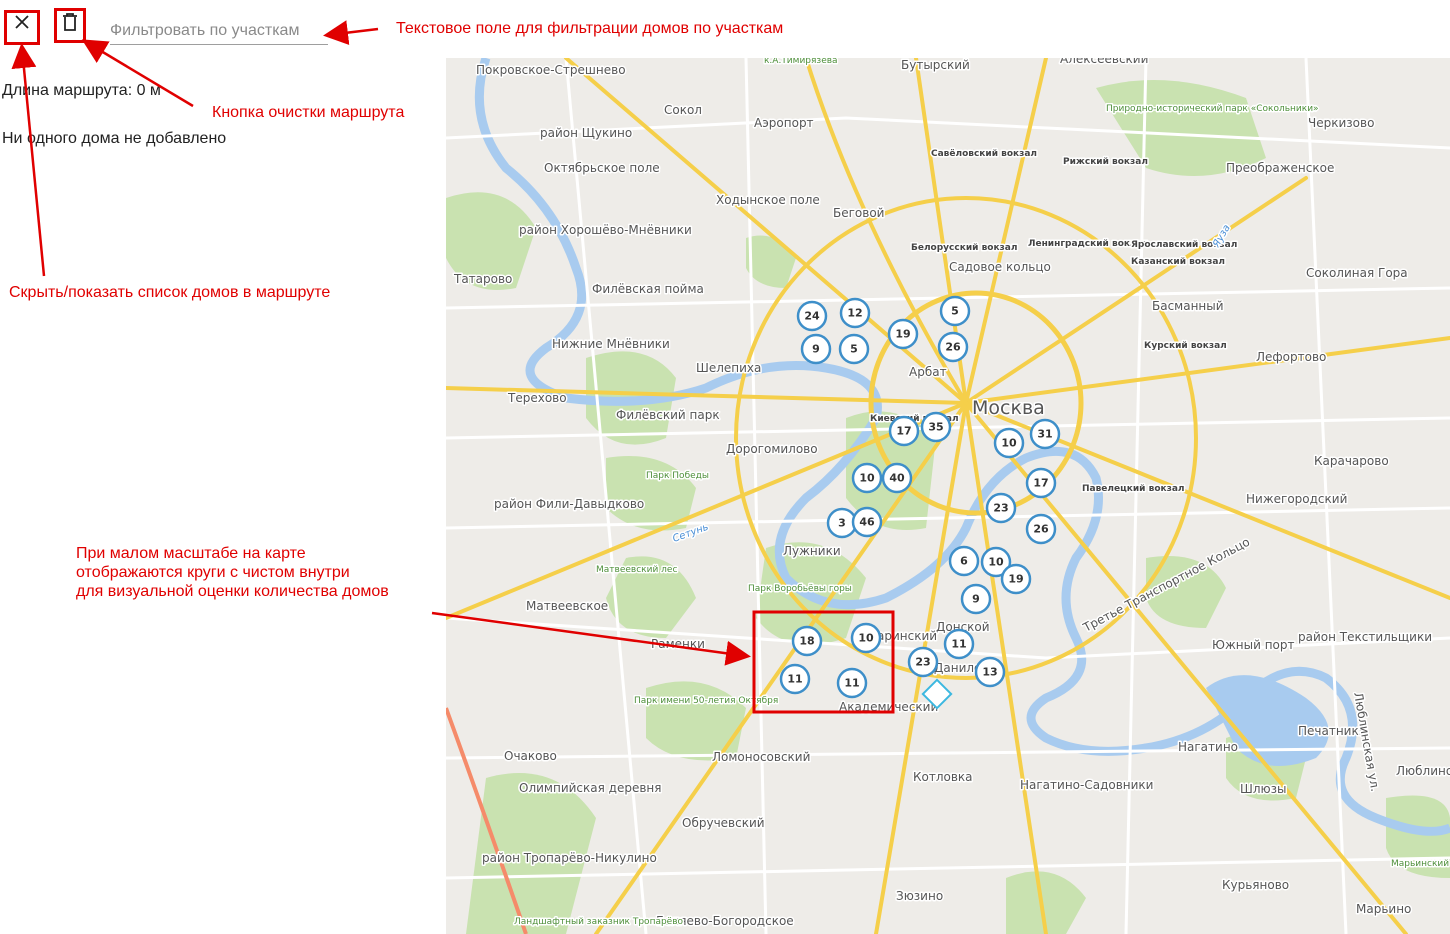 This screenshot has height=934, width=1450. Describe the element at coordinates (706, 701) in the screenshot. I see `place-label: Парк имени 50-летия Октября` at that location.